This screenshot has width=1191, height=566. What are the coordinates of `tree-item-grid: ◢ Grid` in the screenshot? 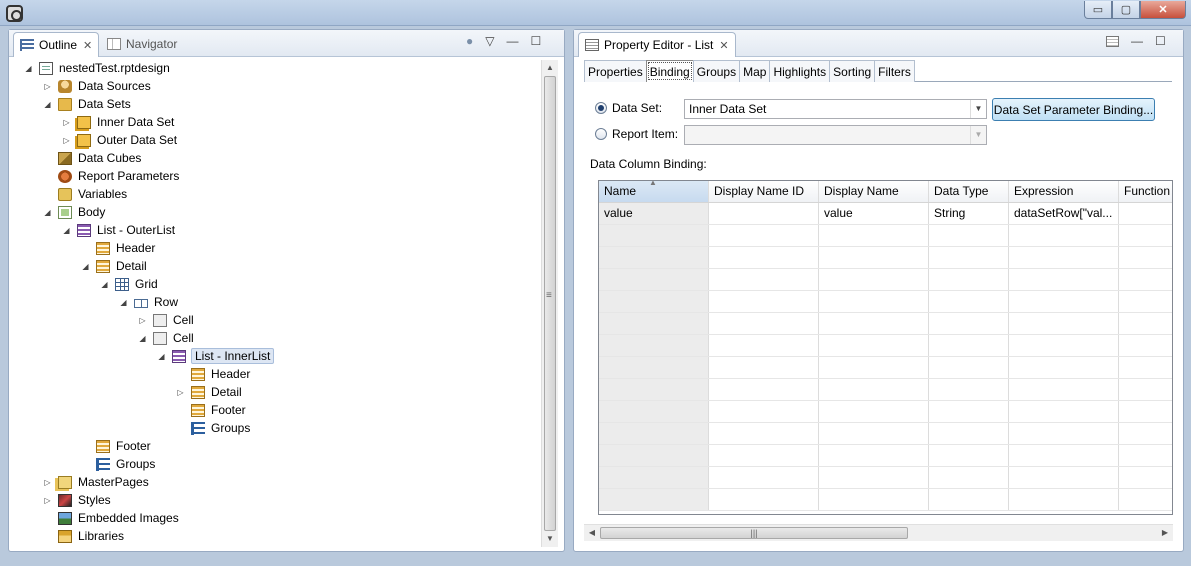 It's located at (129, 284).